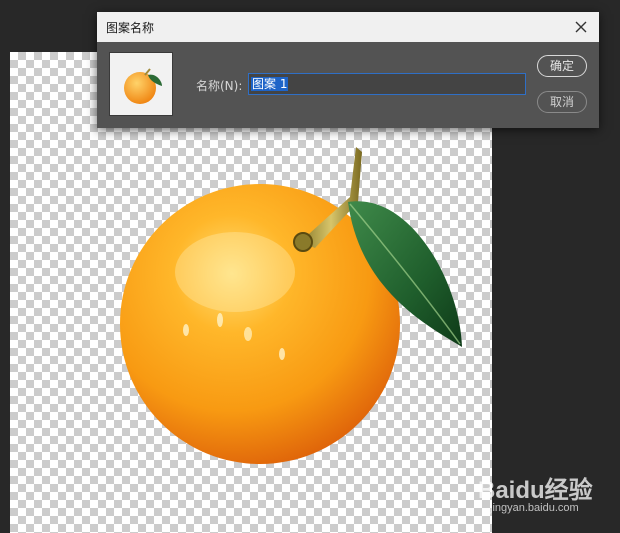  What do you see at coordinates (270, 84) in the screenshot?
I see `pattern-name-value: 图案 1` at bounding box center [270, 84].